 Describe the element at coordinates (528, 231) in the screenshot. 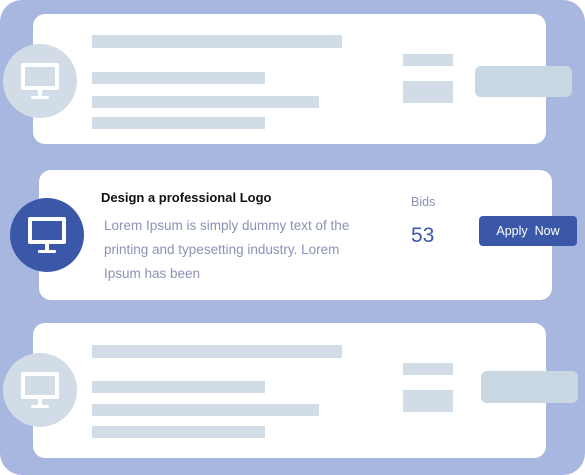

I see `apply-now-button: Apply Now` at that location.